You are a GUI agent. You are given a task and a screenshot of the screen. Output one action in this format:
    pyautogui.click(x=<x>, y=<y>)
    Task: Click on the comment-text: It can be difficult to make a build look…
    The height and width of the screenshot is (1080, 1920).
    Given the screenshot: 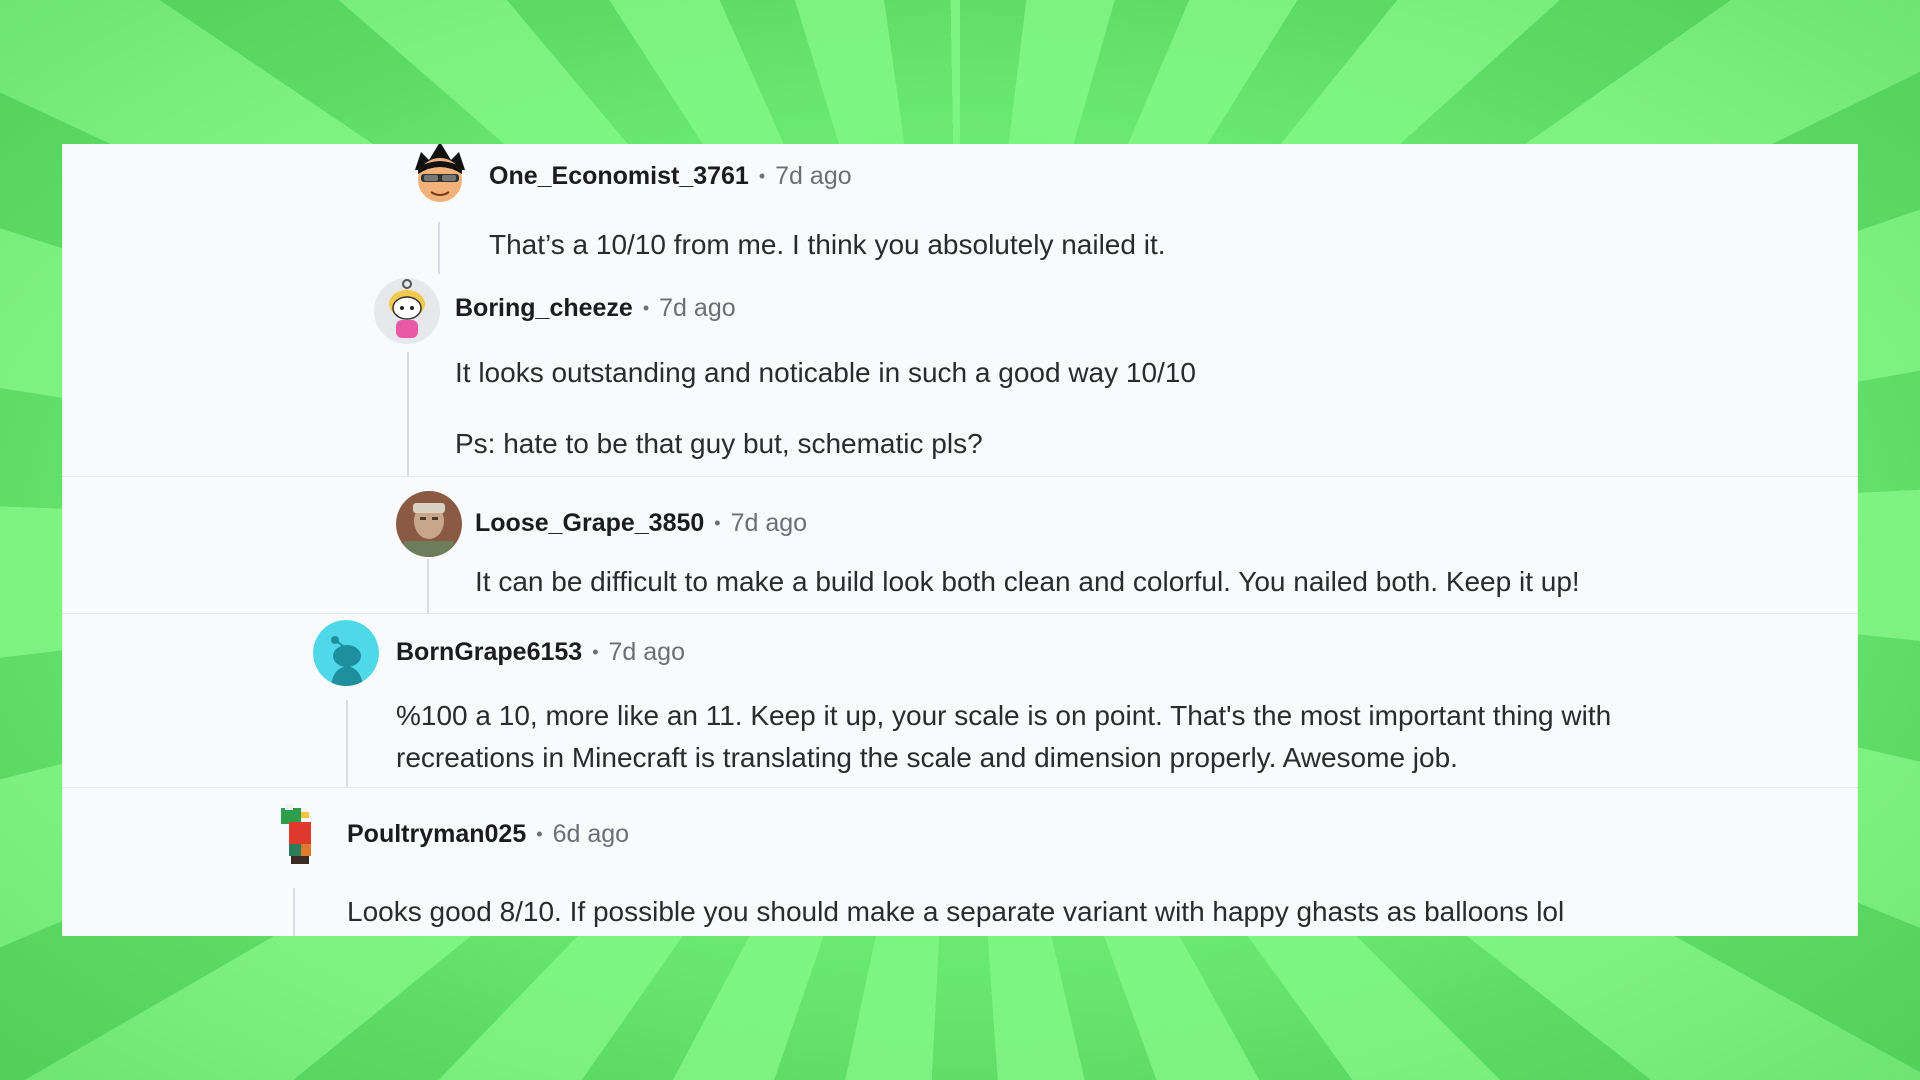 What is the action you would take?
    pyautogui.click(x=1027, y=581)
    